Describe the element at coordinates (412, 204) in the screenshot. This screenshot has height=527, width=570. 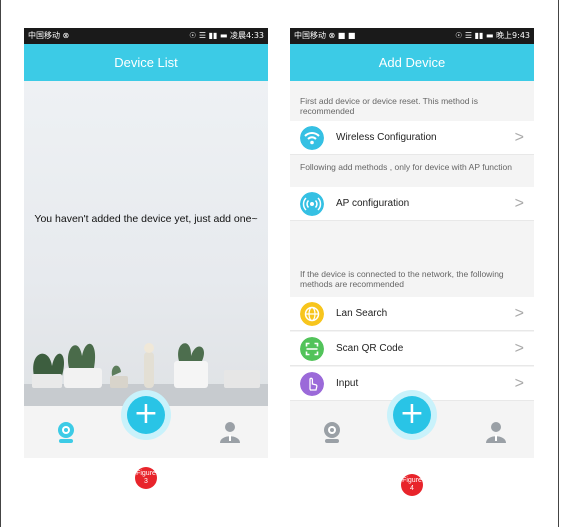
I see `item-ap-configuration: AP configuration >` at that location.